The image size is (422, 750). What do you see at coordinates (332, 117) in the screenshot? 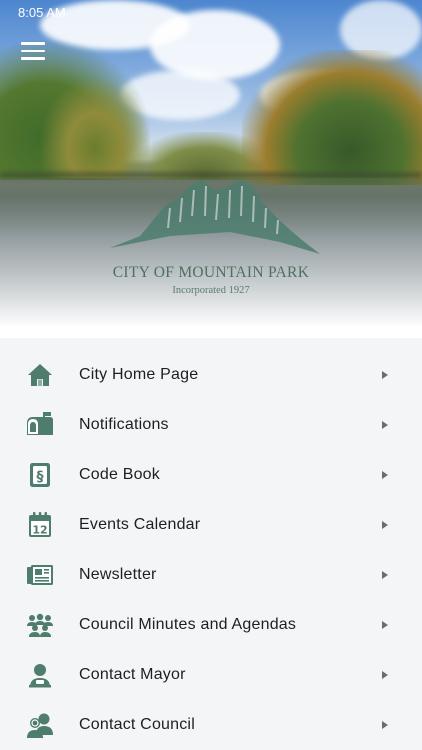
I see `tree-line-right` at bounding box center [332, 117].